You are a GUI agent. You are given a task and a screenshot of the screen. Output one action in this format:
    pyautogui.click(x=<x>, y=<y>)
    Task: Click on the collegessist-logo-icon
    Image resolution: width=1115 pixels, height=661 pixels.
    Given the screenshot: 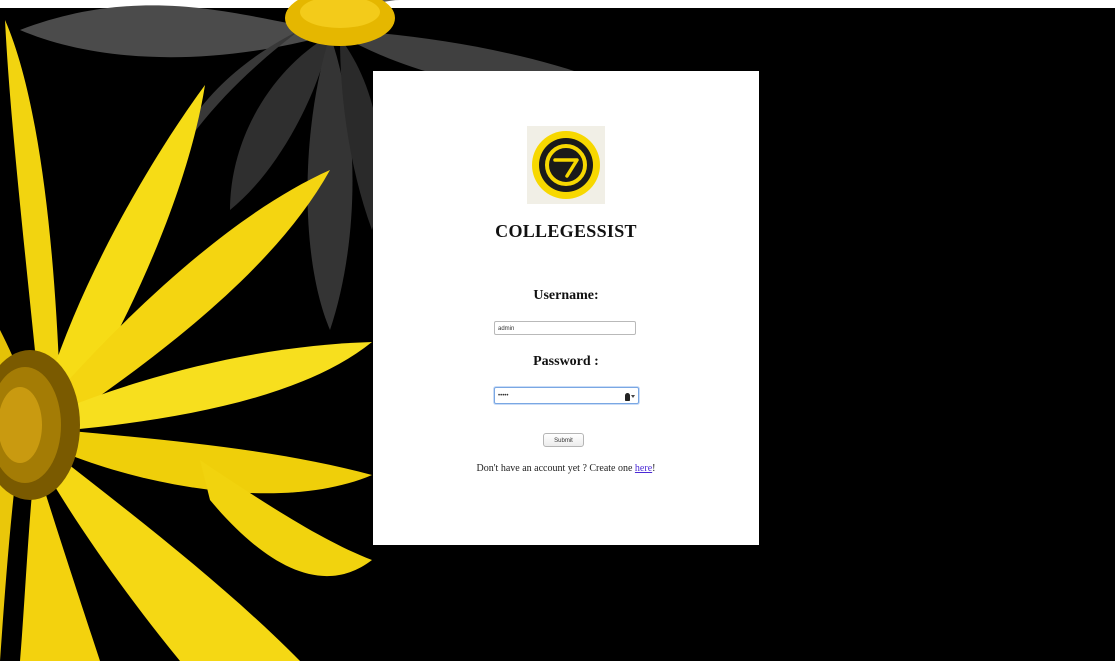 What is the action you would take?
    pyautogui.click(x=566, y=165)
    